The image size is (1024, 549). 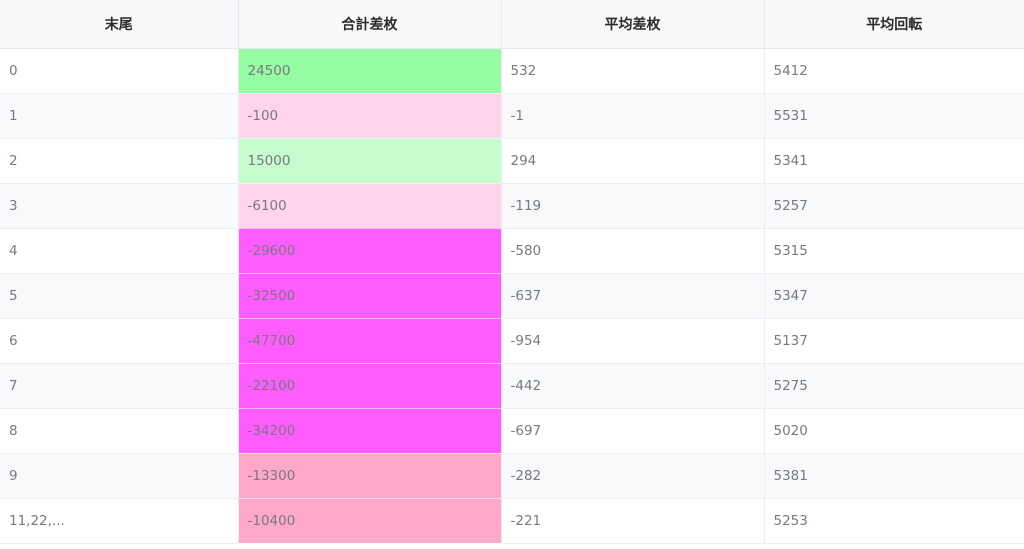 I want to click on cell-total-diff: -6100, so click(x=370, y=206).